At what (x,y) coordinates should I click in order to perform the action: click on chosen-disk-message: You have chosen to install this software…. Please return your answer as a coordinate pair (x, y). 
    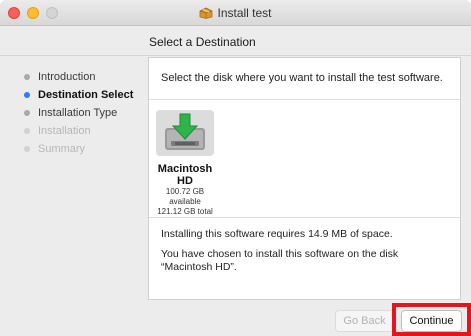
    Looking at the image, I should click on (280, 260).